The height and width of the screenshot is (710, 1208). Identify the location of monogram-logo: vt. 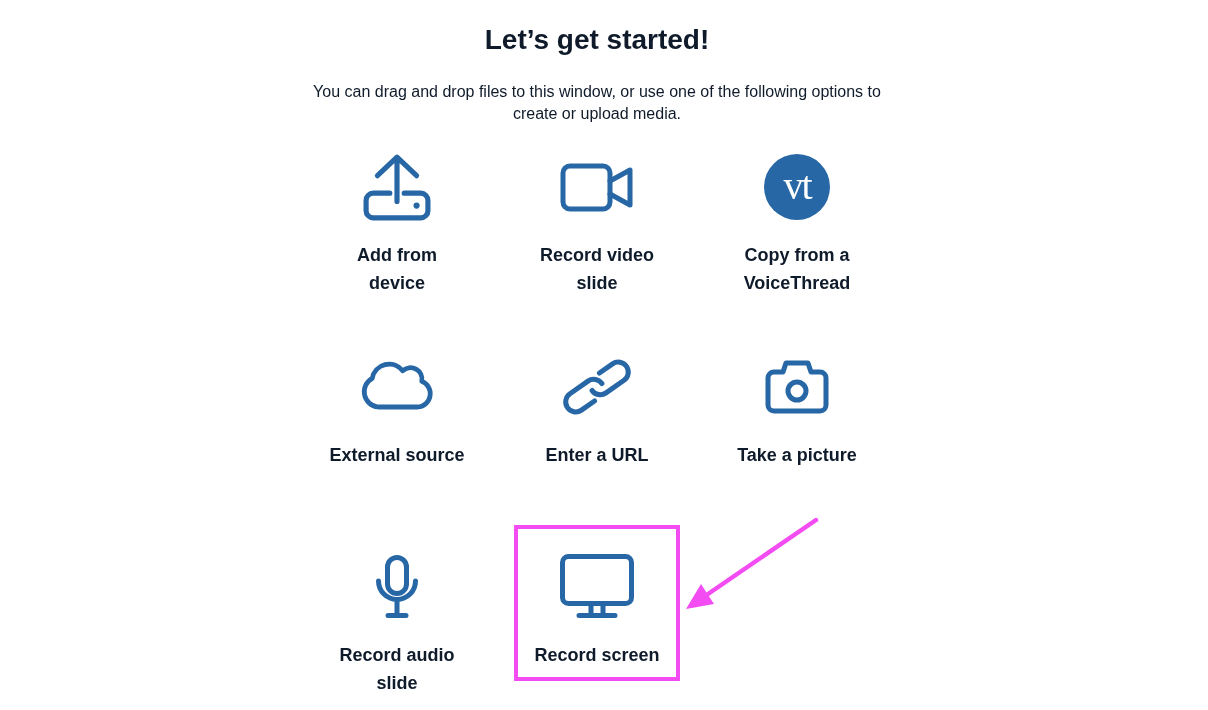
(797, 187).